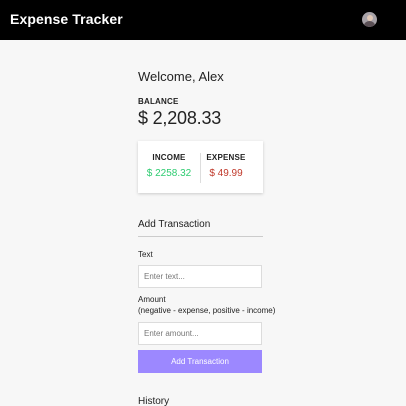  Describe the element at coordinates (226, 157) in the screenshot. I see `expense-label: EXPENSE` at that location.